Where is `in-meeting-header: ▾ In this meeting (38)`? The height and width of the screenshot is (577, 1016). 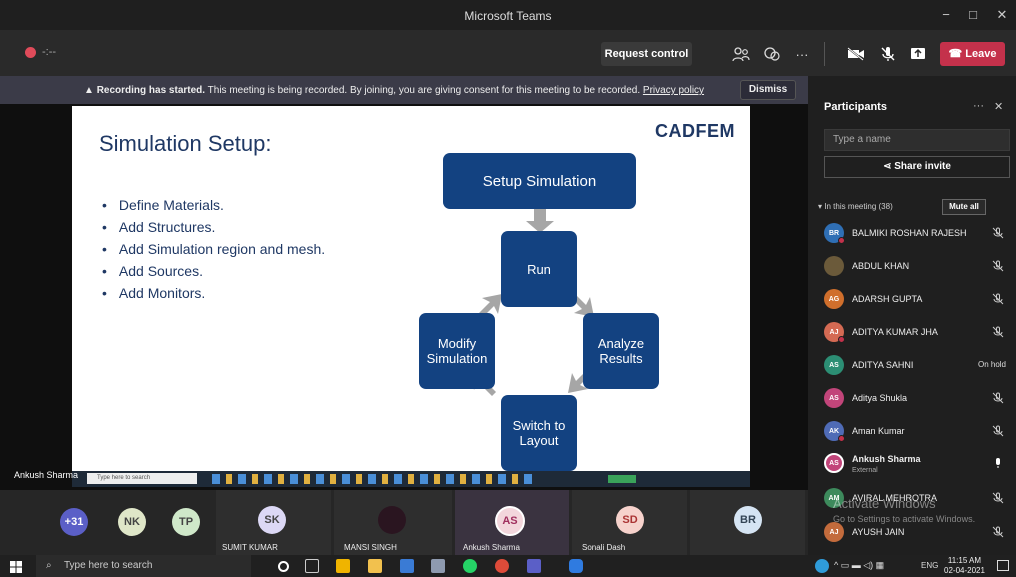 in-meeting-header: ▾ In this meeting (38) is located at coordinates (855, 206).